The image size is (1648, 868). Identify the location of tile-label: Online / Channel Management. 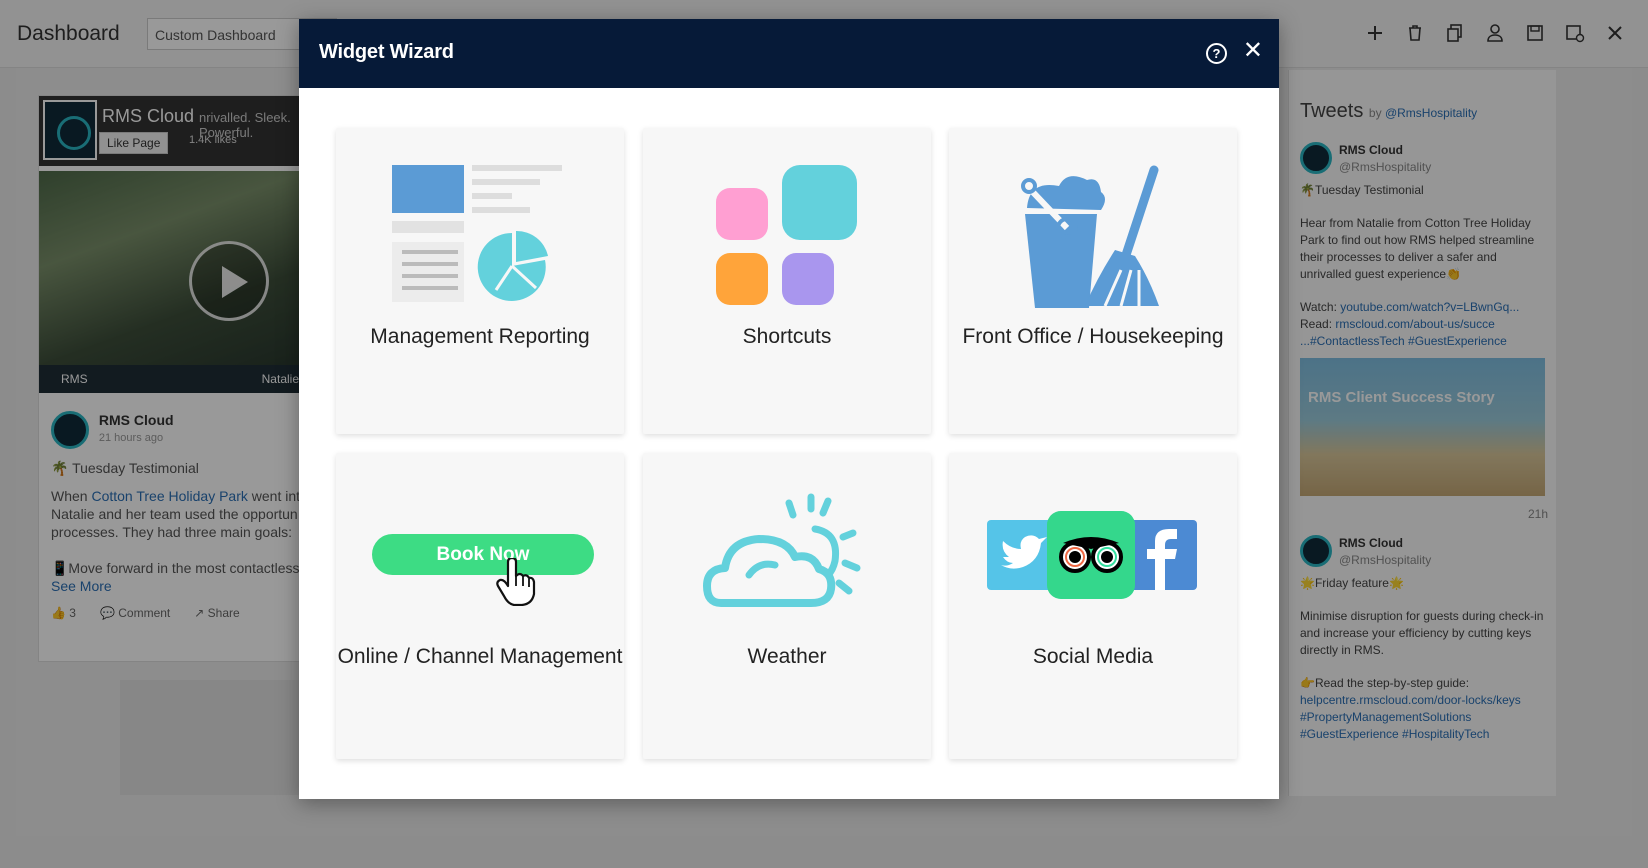
(480, 656).